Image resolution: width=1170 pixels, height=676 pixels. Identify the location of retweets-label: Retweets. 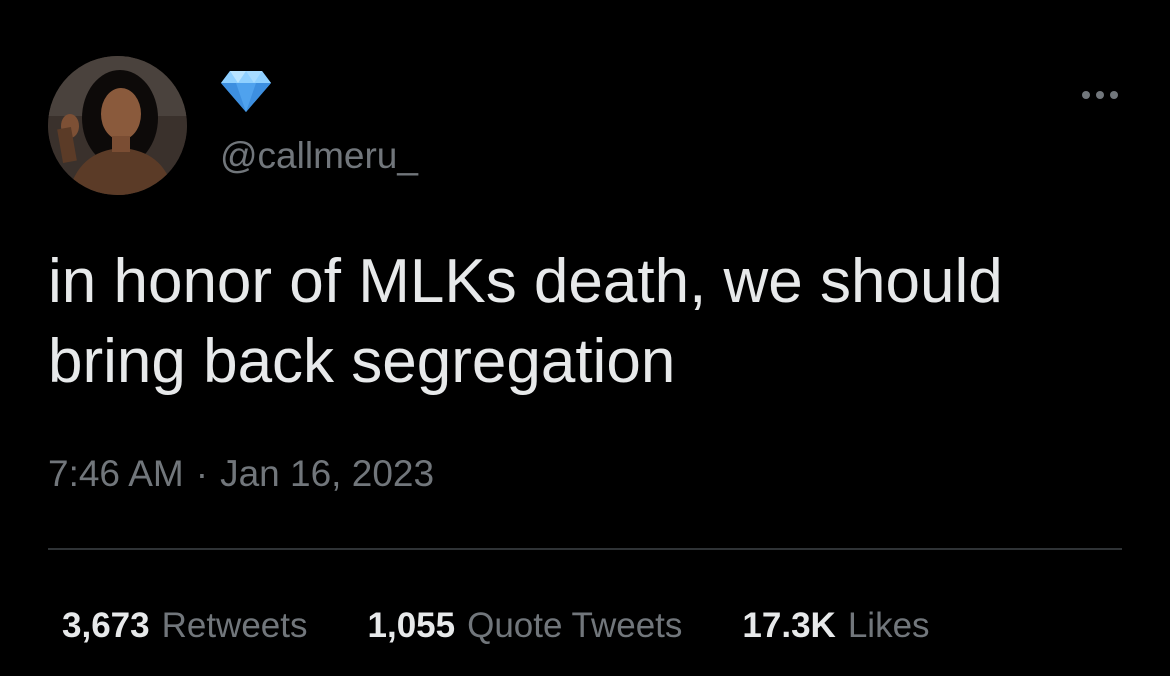
(234, 625).